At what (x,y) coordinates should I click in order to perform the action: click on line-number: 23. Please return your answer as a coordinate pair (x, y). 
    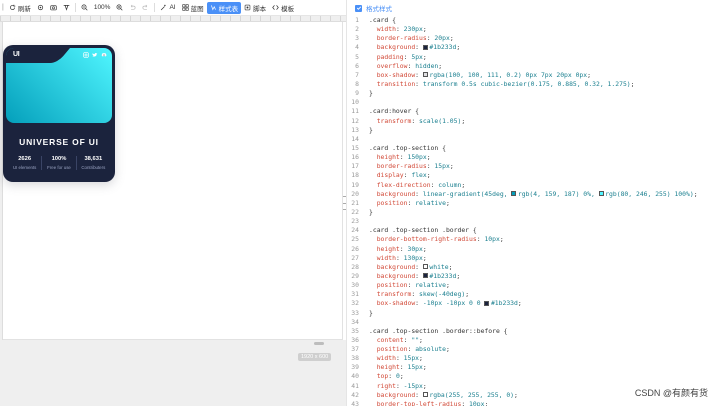
    Looking at the image, I should click on (355, 221).